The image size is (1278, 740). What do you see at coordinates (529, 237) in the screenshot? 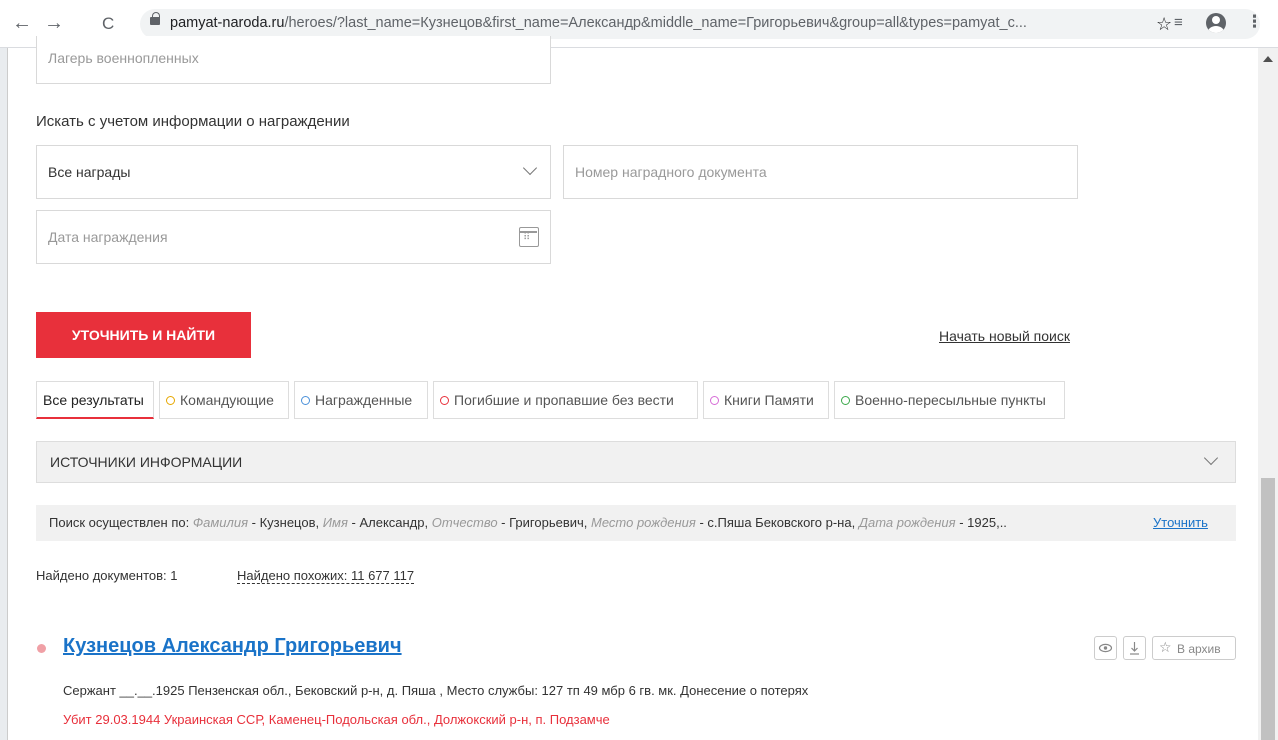
I see `calendar-icon` at bounding box center [529, 237].